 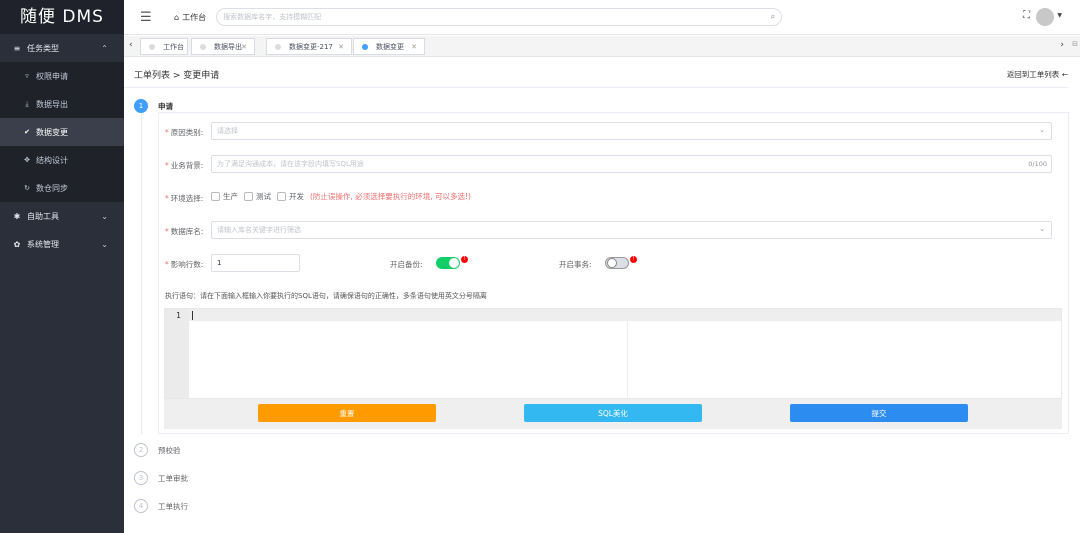 I want to click on sidebar-item-data-change: ✔ 数据变更, so click(x=62, y=132).